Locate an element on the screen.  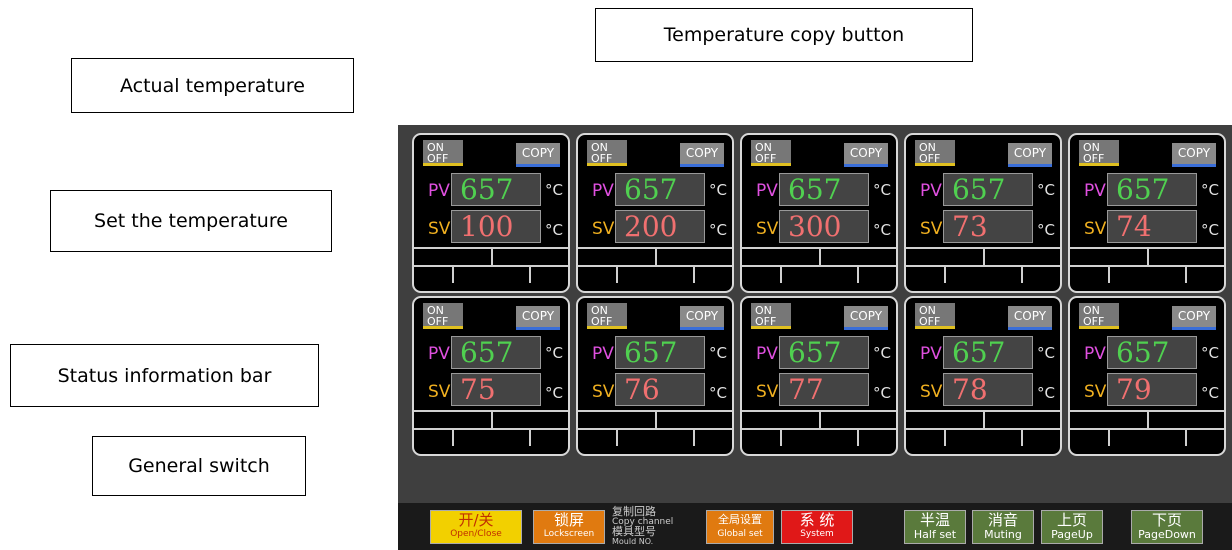
sv-value: 100 is located at coordinates (496, 226).